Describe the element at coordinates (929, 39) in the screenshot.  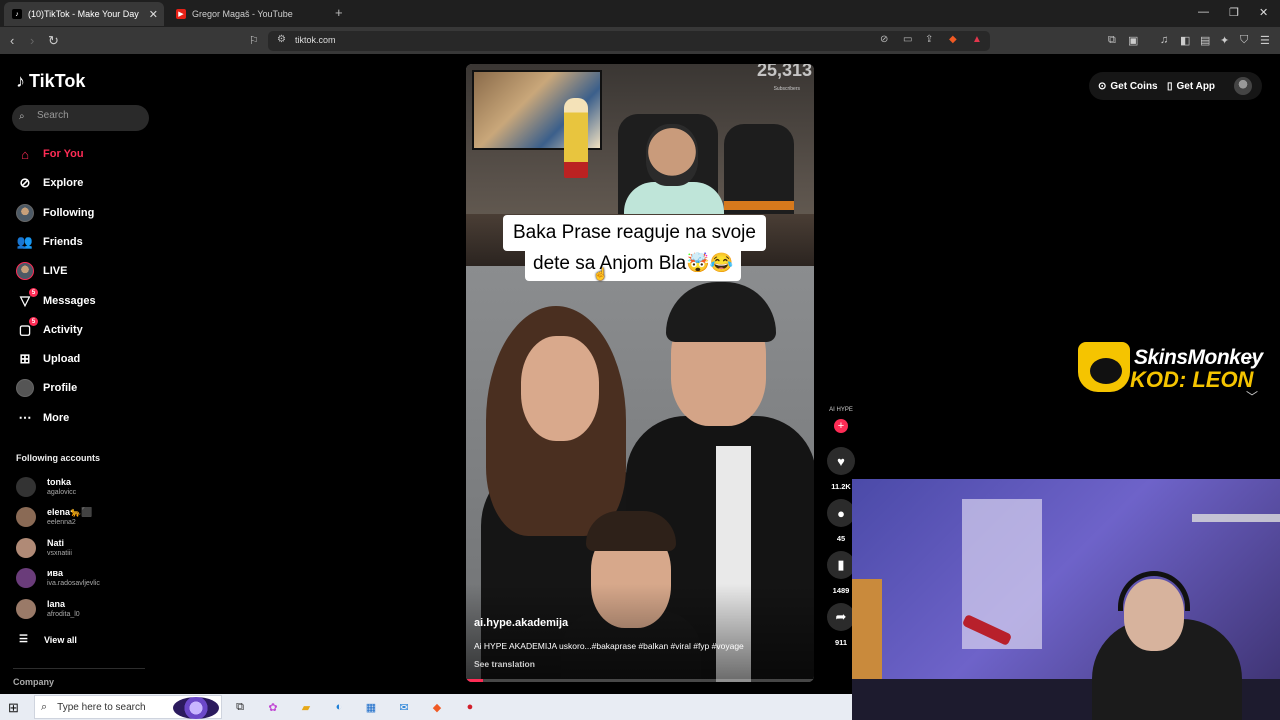
I see `share-icon: ⇪` at that location.